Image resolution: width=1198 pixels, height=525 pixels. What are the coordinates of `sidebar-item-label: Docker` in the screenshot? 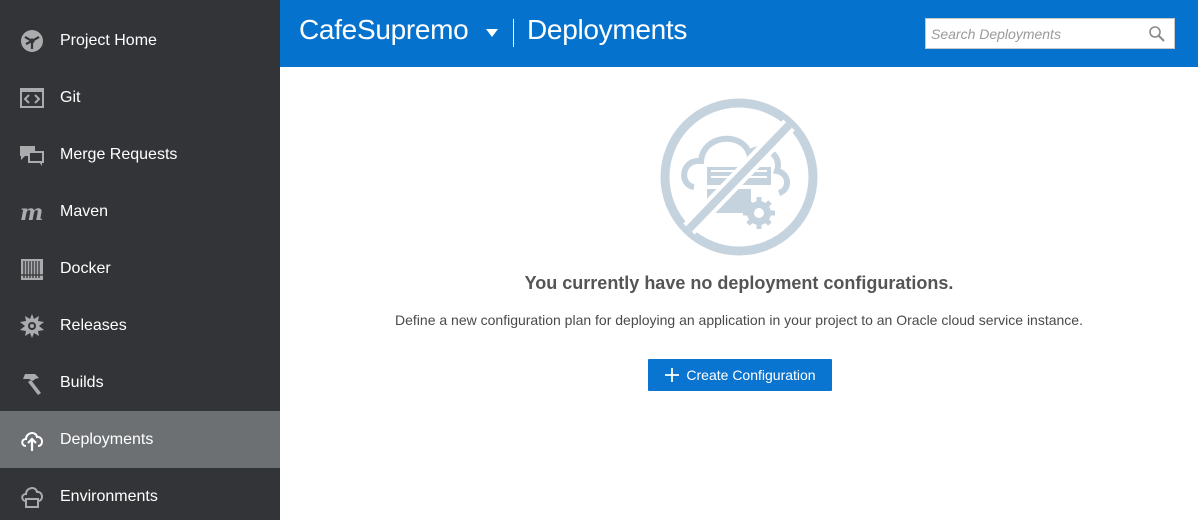 It's located at (85, 268).